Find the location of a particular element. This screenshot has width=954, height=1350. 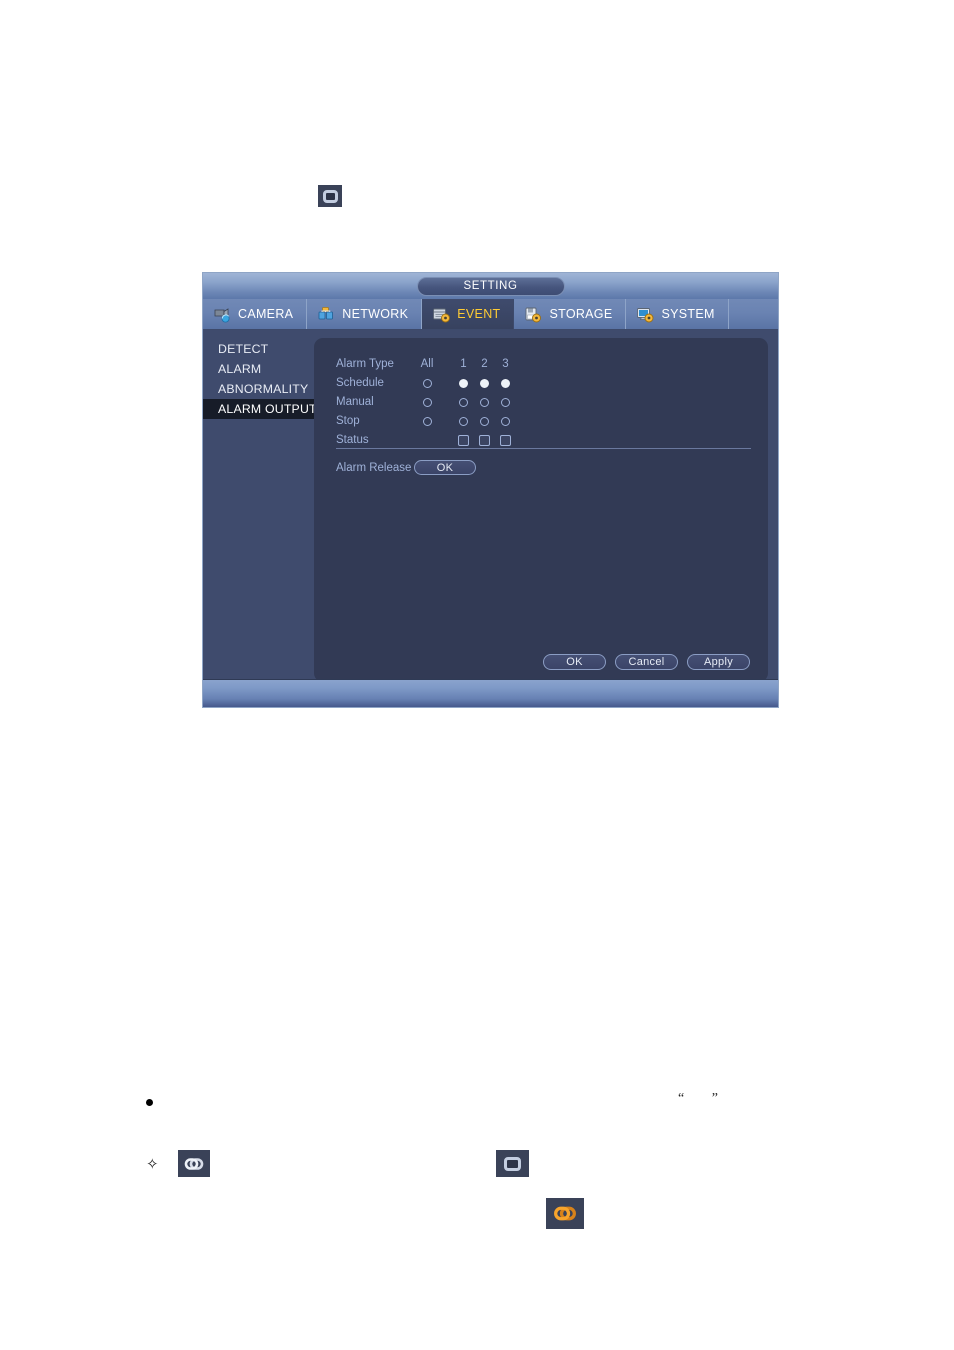

sidebar-item-abnormality: ABNORMALITY is located at coordinates (257, 389).